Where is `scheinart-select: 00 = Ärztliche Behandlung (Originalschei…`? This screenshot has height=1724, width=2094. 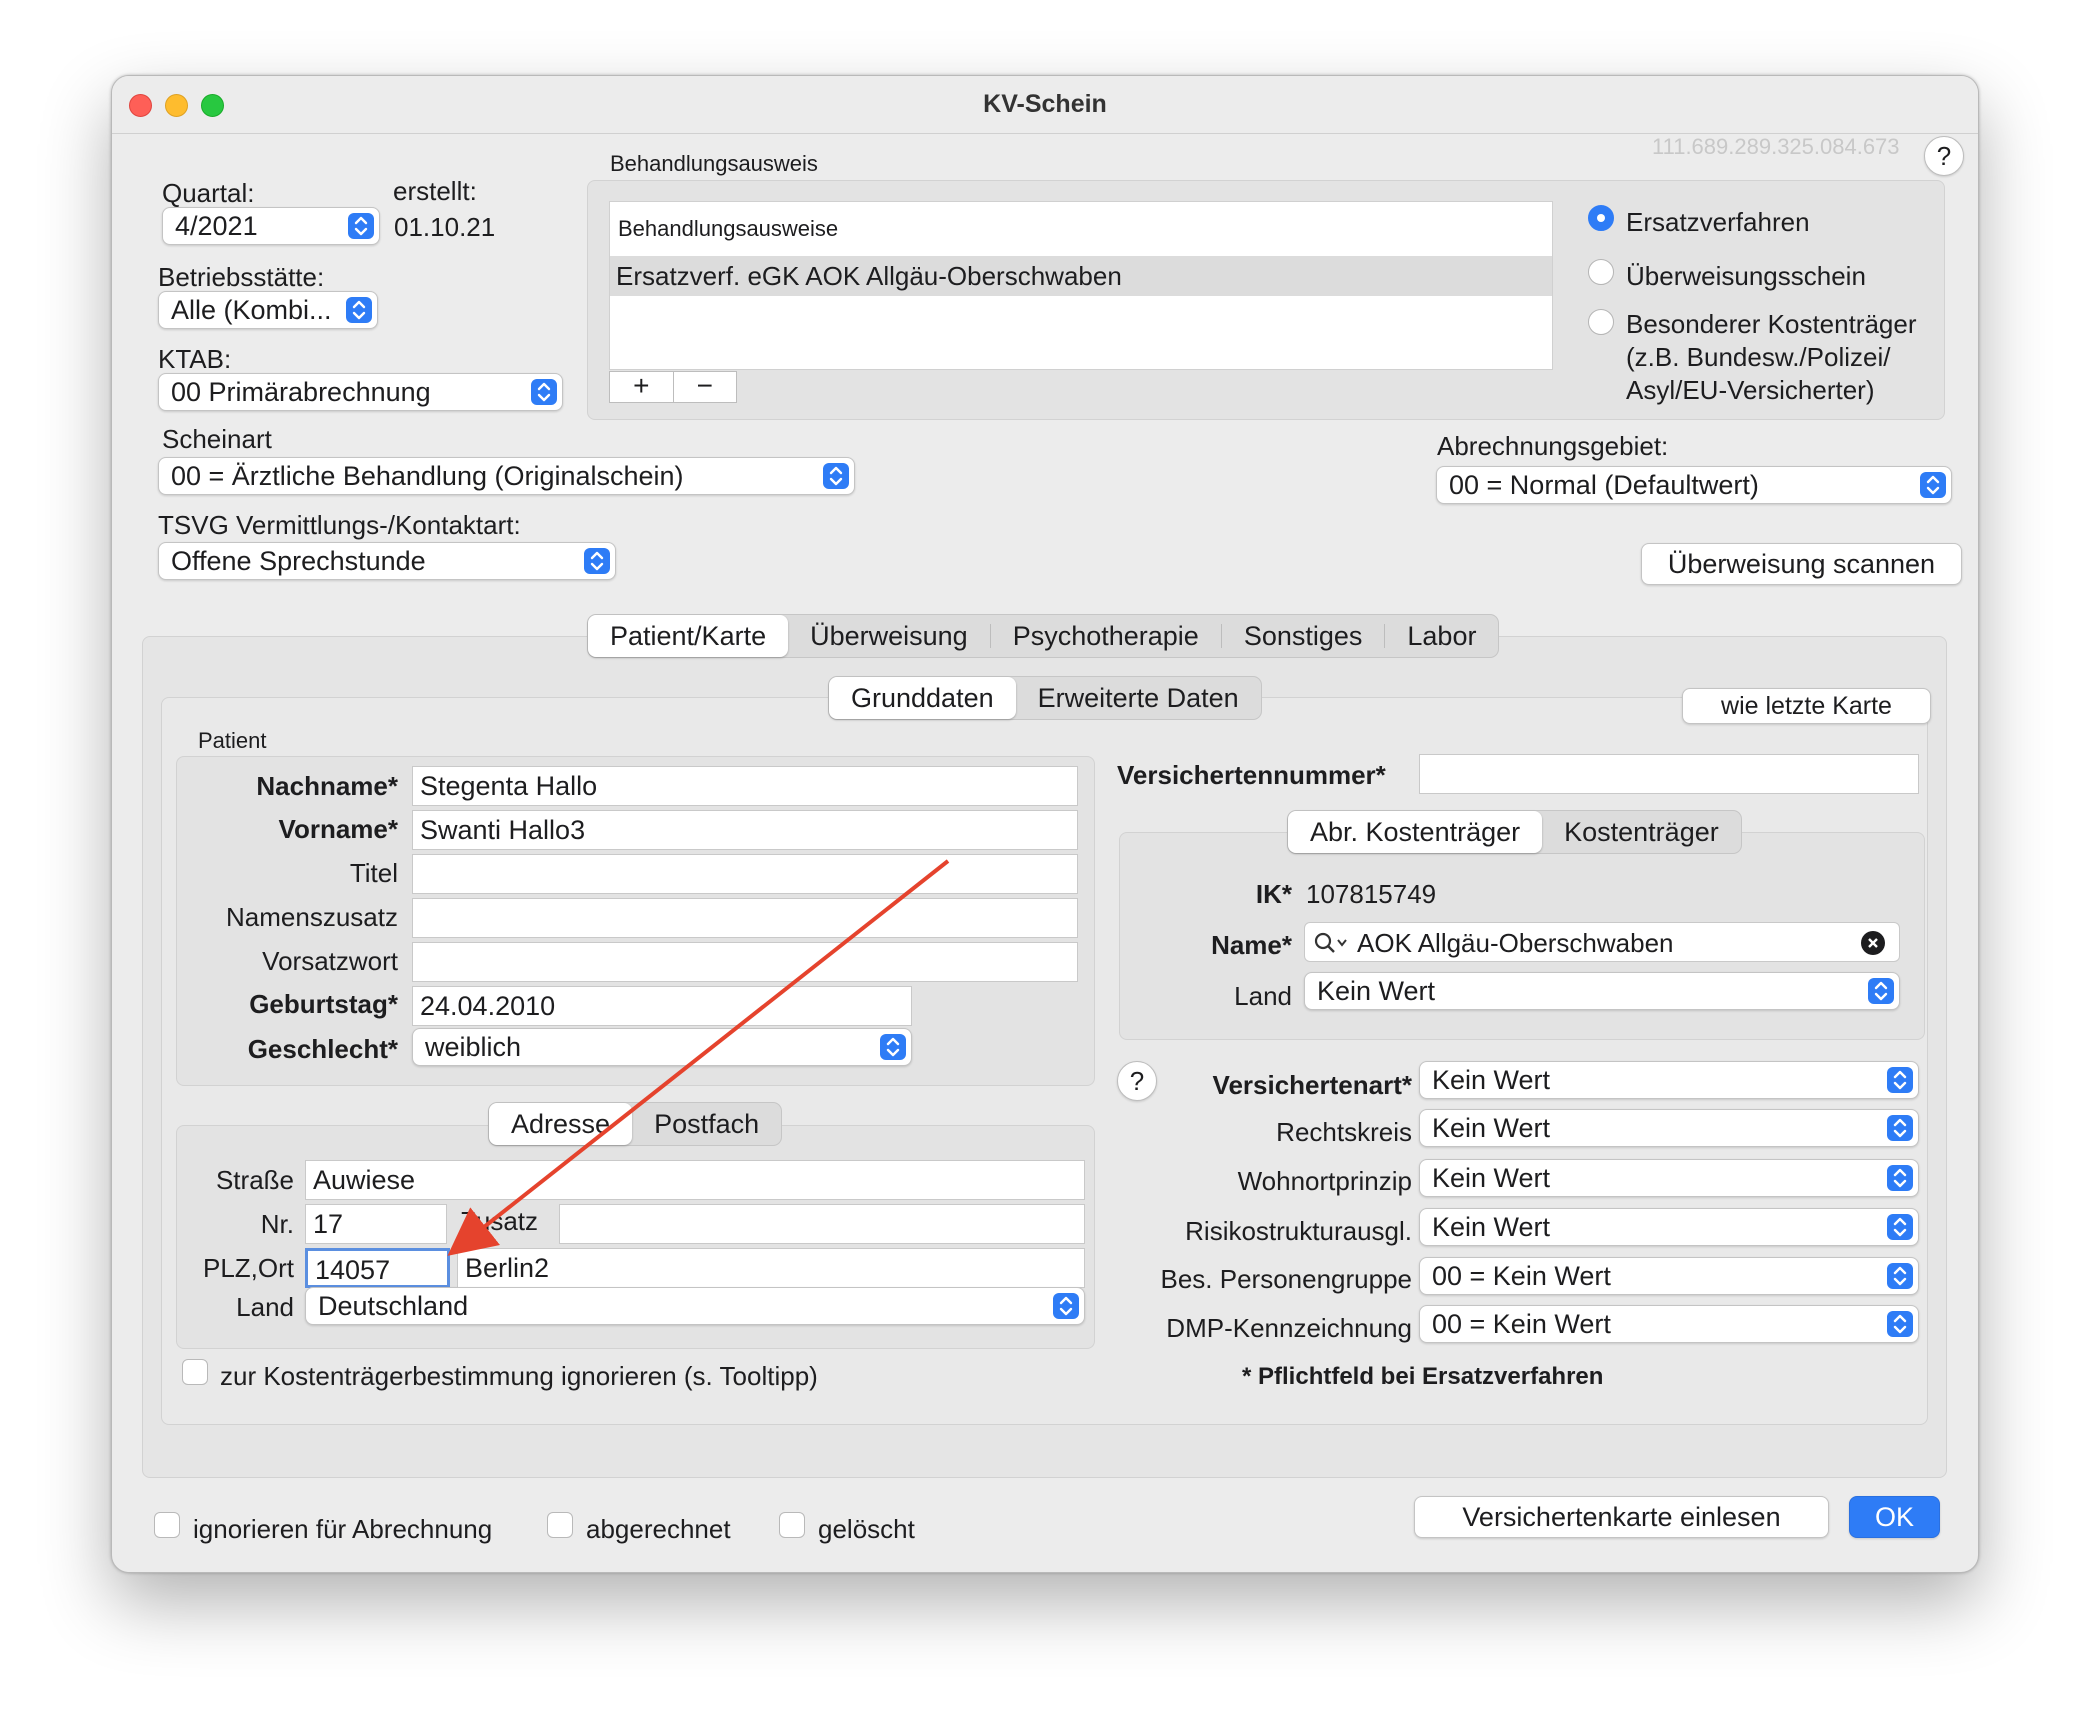 scheinart-select: 00 = Ärztliche Behandlung (Originalschei… is located at coordinates (506, 476).